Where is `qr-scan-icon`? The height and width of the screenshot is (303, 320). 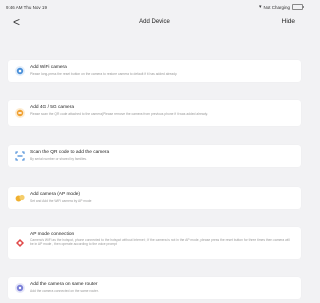
qr-scan-icon is located at coordinates (20, 156).